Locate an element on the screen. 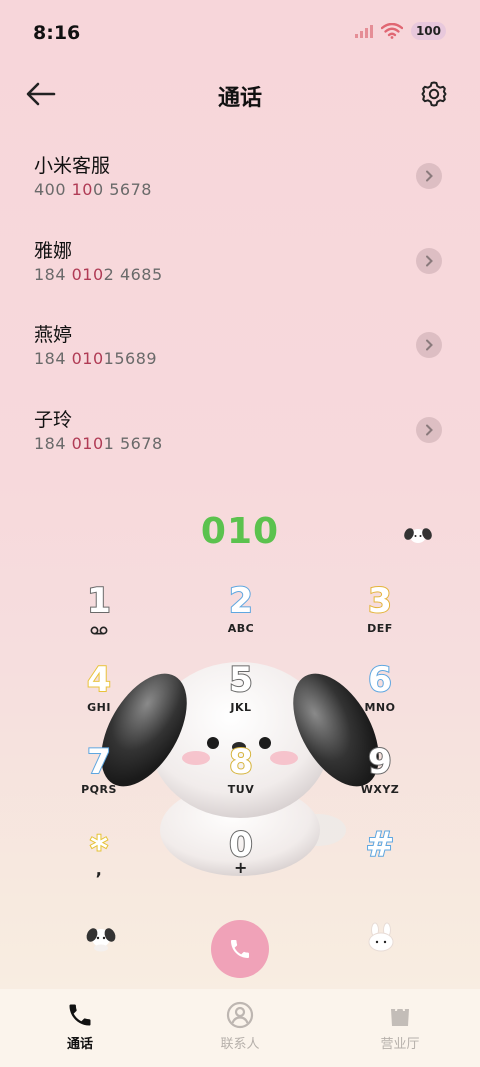 Image resolution: width=480 pixels, height=1067 pixels. contact-number: 184 01015689 is located at coordinates (96, 358).